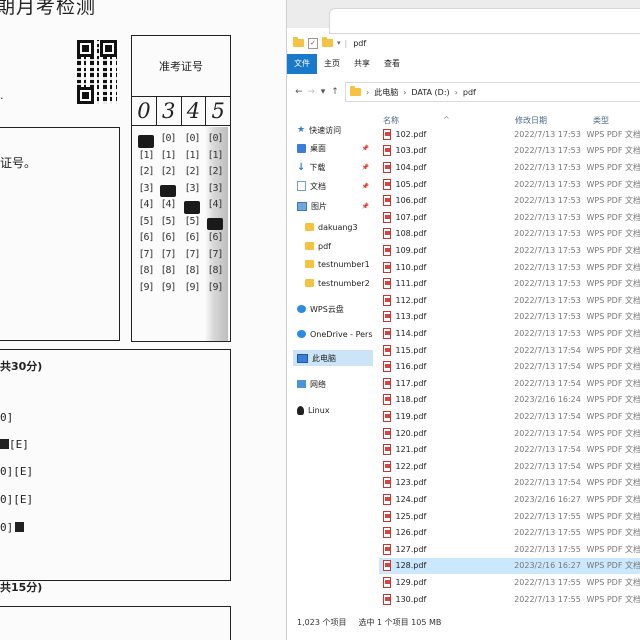 This screenshot has width=640, height=640. What do you see at coordinates (509, 449) in the screenshot?
I see `file-row: 121.pdf 2022/7/13 17:54 WPS PDF 文档` at bounding box center [509, 449].